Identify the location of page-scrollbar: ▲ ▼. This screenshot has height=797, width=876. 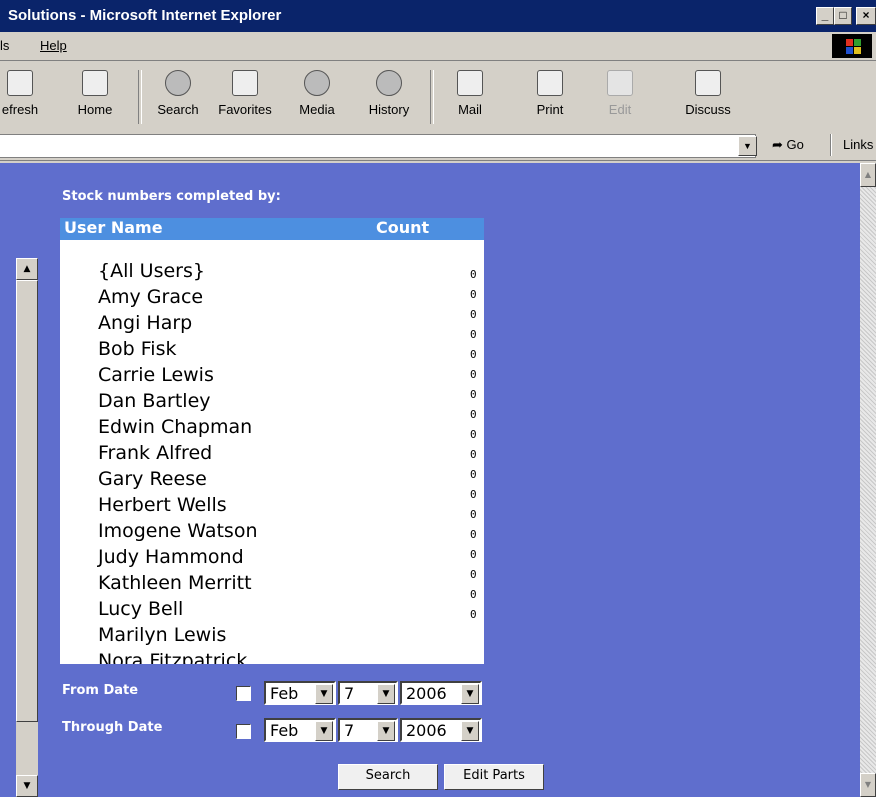
(868, 480).